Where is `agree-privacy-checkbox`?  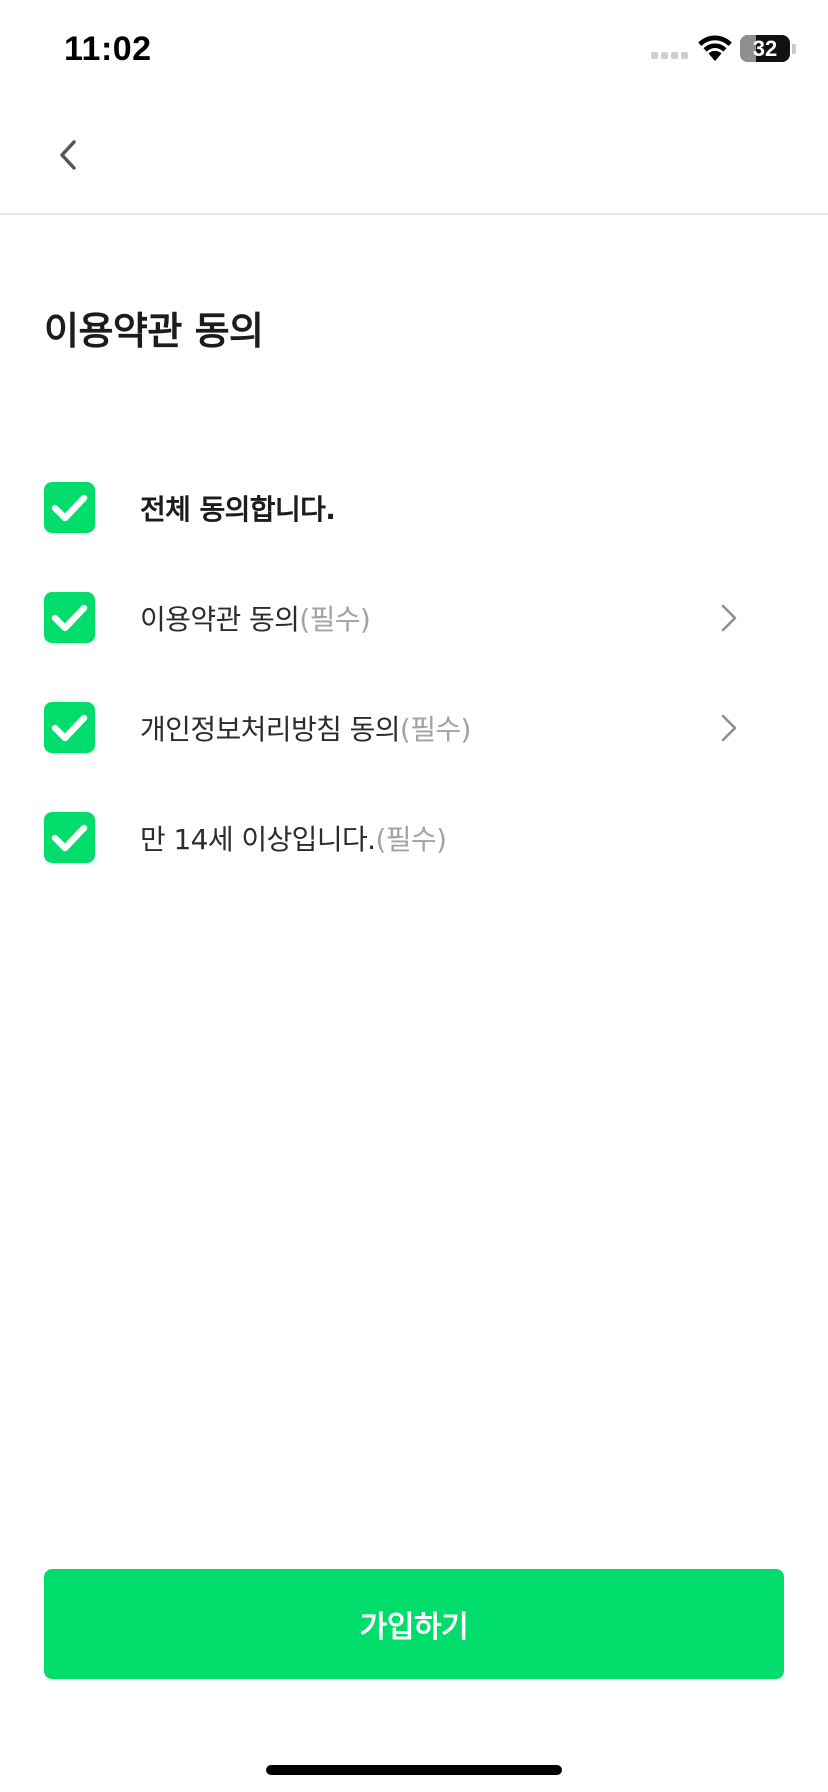
agree-privacy-checkbox is located at coordinates (69, 727).